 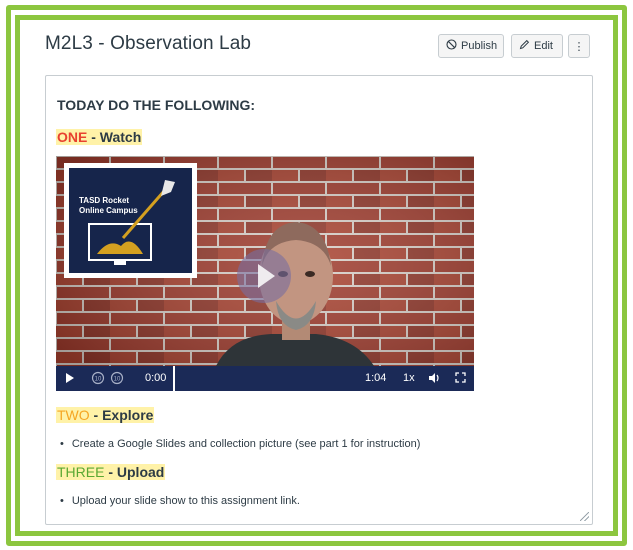 I want to click on step-three-number: THREE, so click(x=81, y=472).